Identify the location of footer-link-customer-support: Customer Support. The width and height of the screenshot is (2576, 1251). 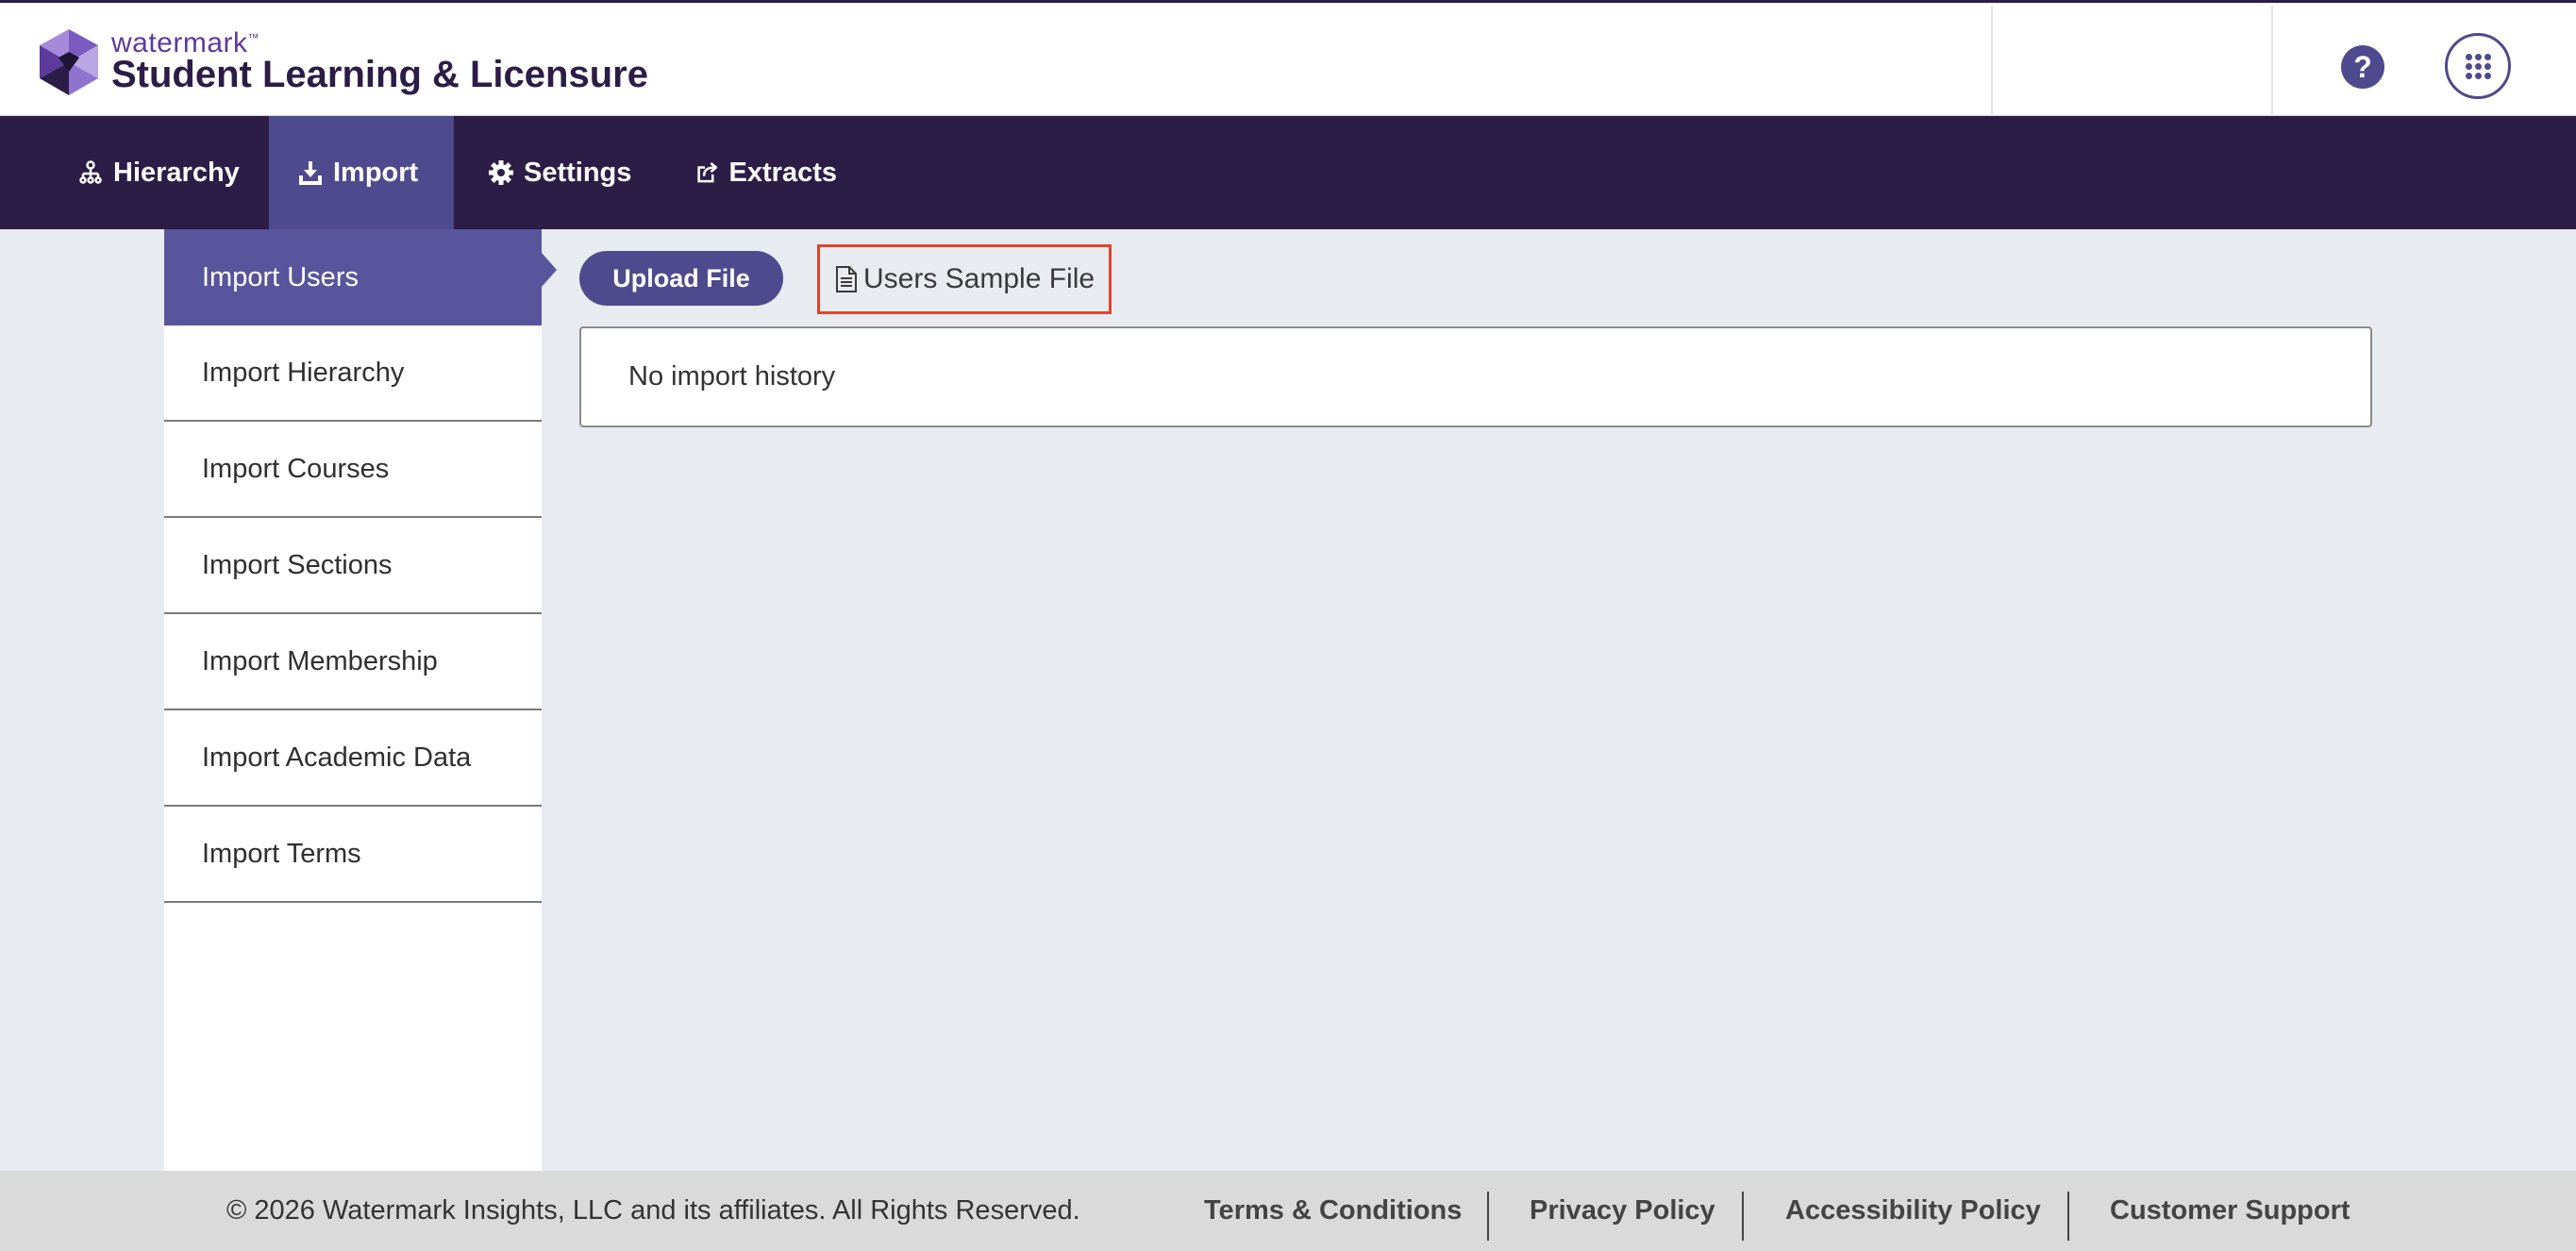
(2230, 1211).